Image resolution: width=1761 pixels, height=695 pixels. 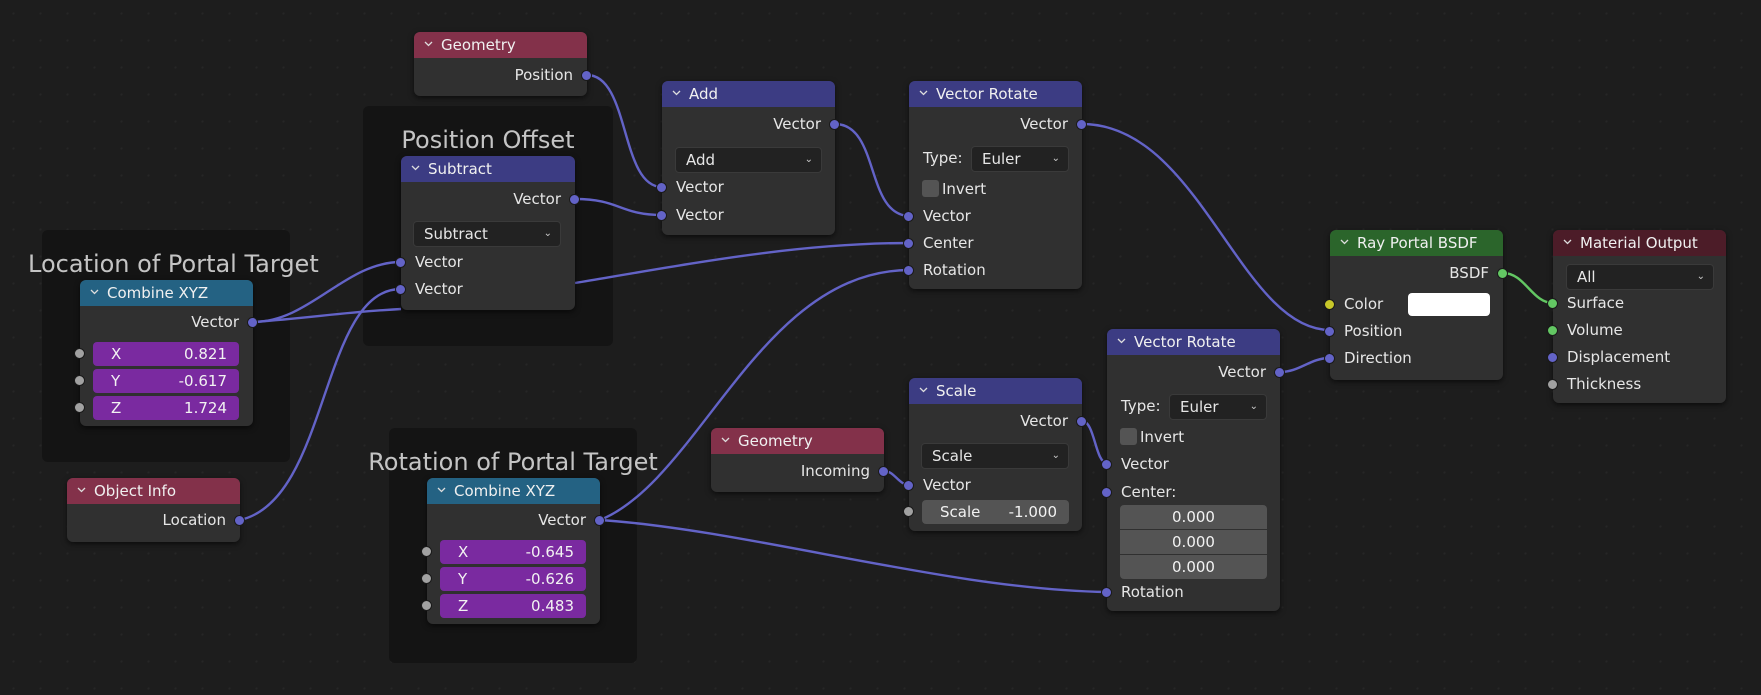 What do you see at coordinates (156, 510) in the screenshot?
I see `node-object-info: Object Info Location` at bounding box center [156, 510].